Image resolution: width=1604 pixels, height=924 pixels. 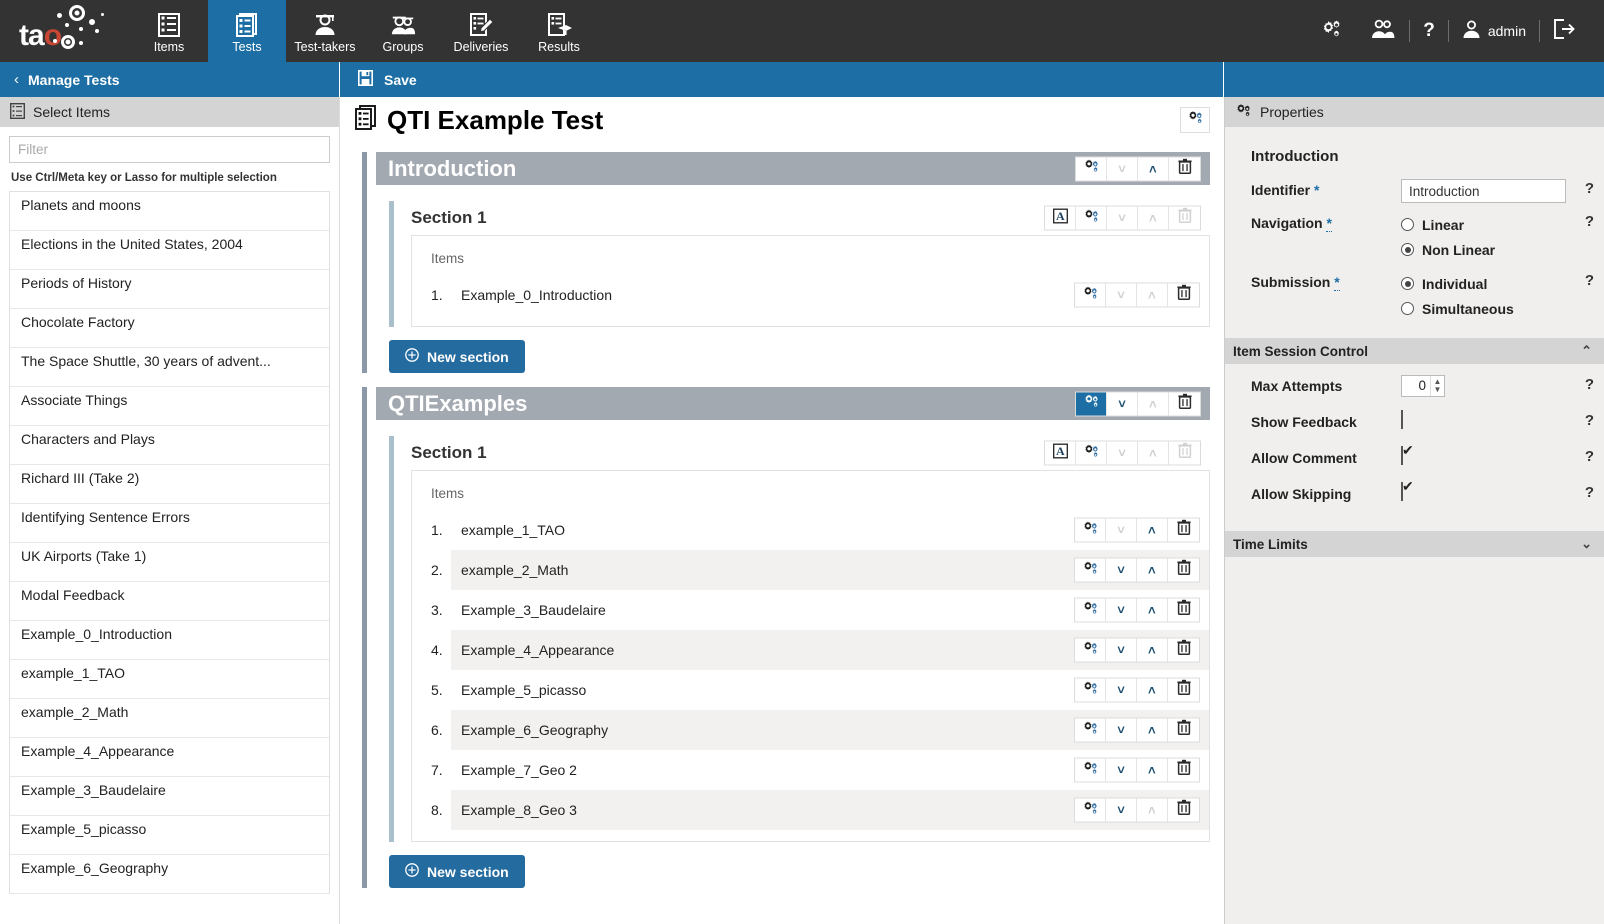 I want to click on radio-option: Non Linear, so click(x=1493, y=249).